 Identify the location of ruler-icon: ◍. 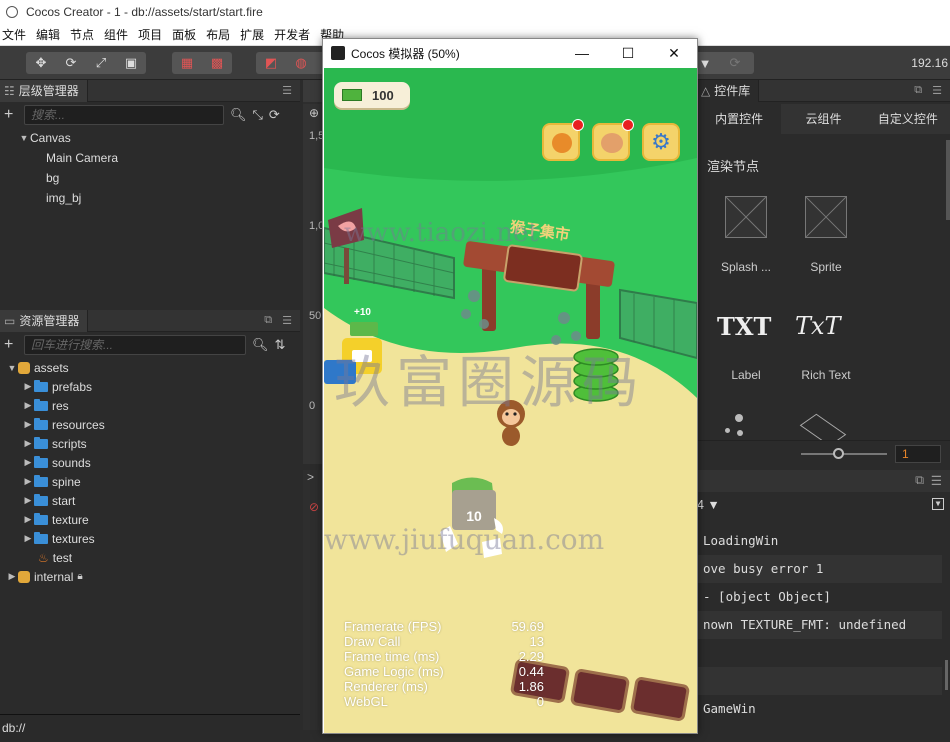
(301, 63).